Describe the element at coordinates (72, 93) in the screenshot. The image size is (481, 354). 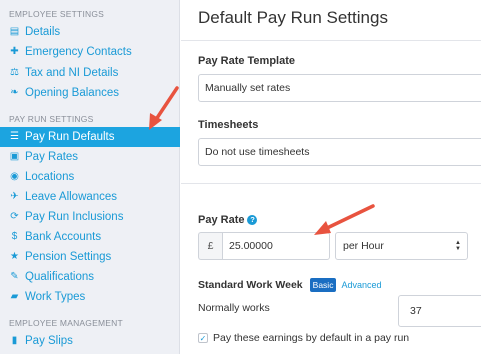
I see `sidebar-item-label: Opening Balances` at that location.